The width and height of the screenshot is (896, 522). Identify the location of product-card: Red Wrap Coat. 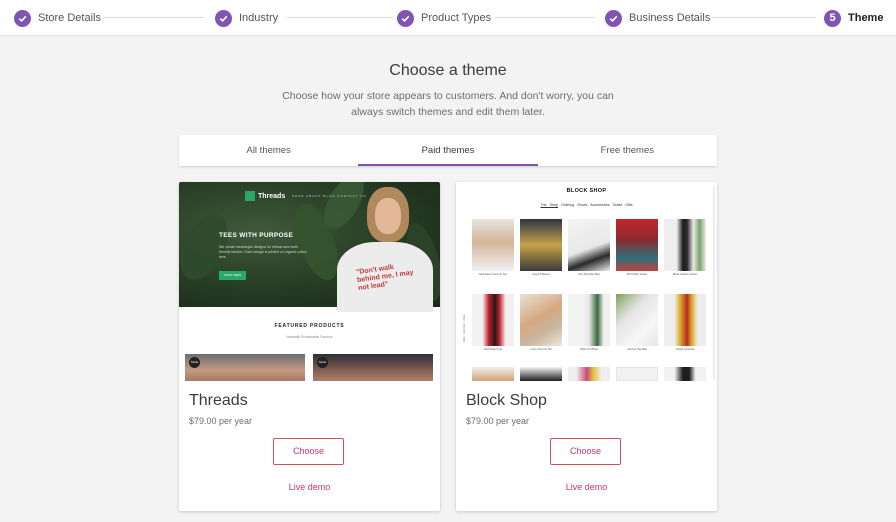
(493, 323).